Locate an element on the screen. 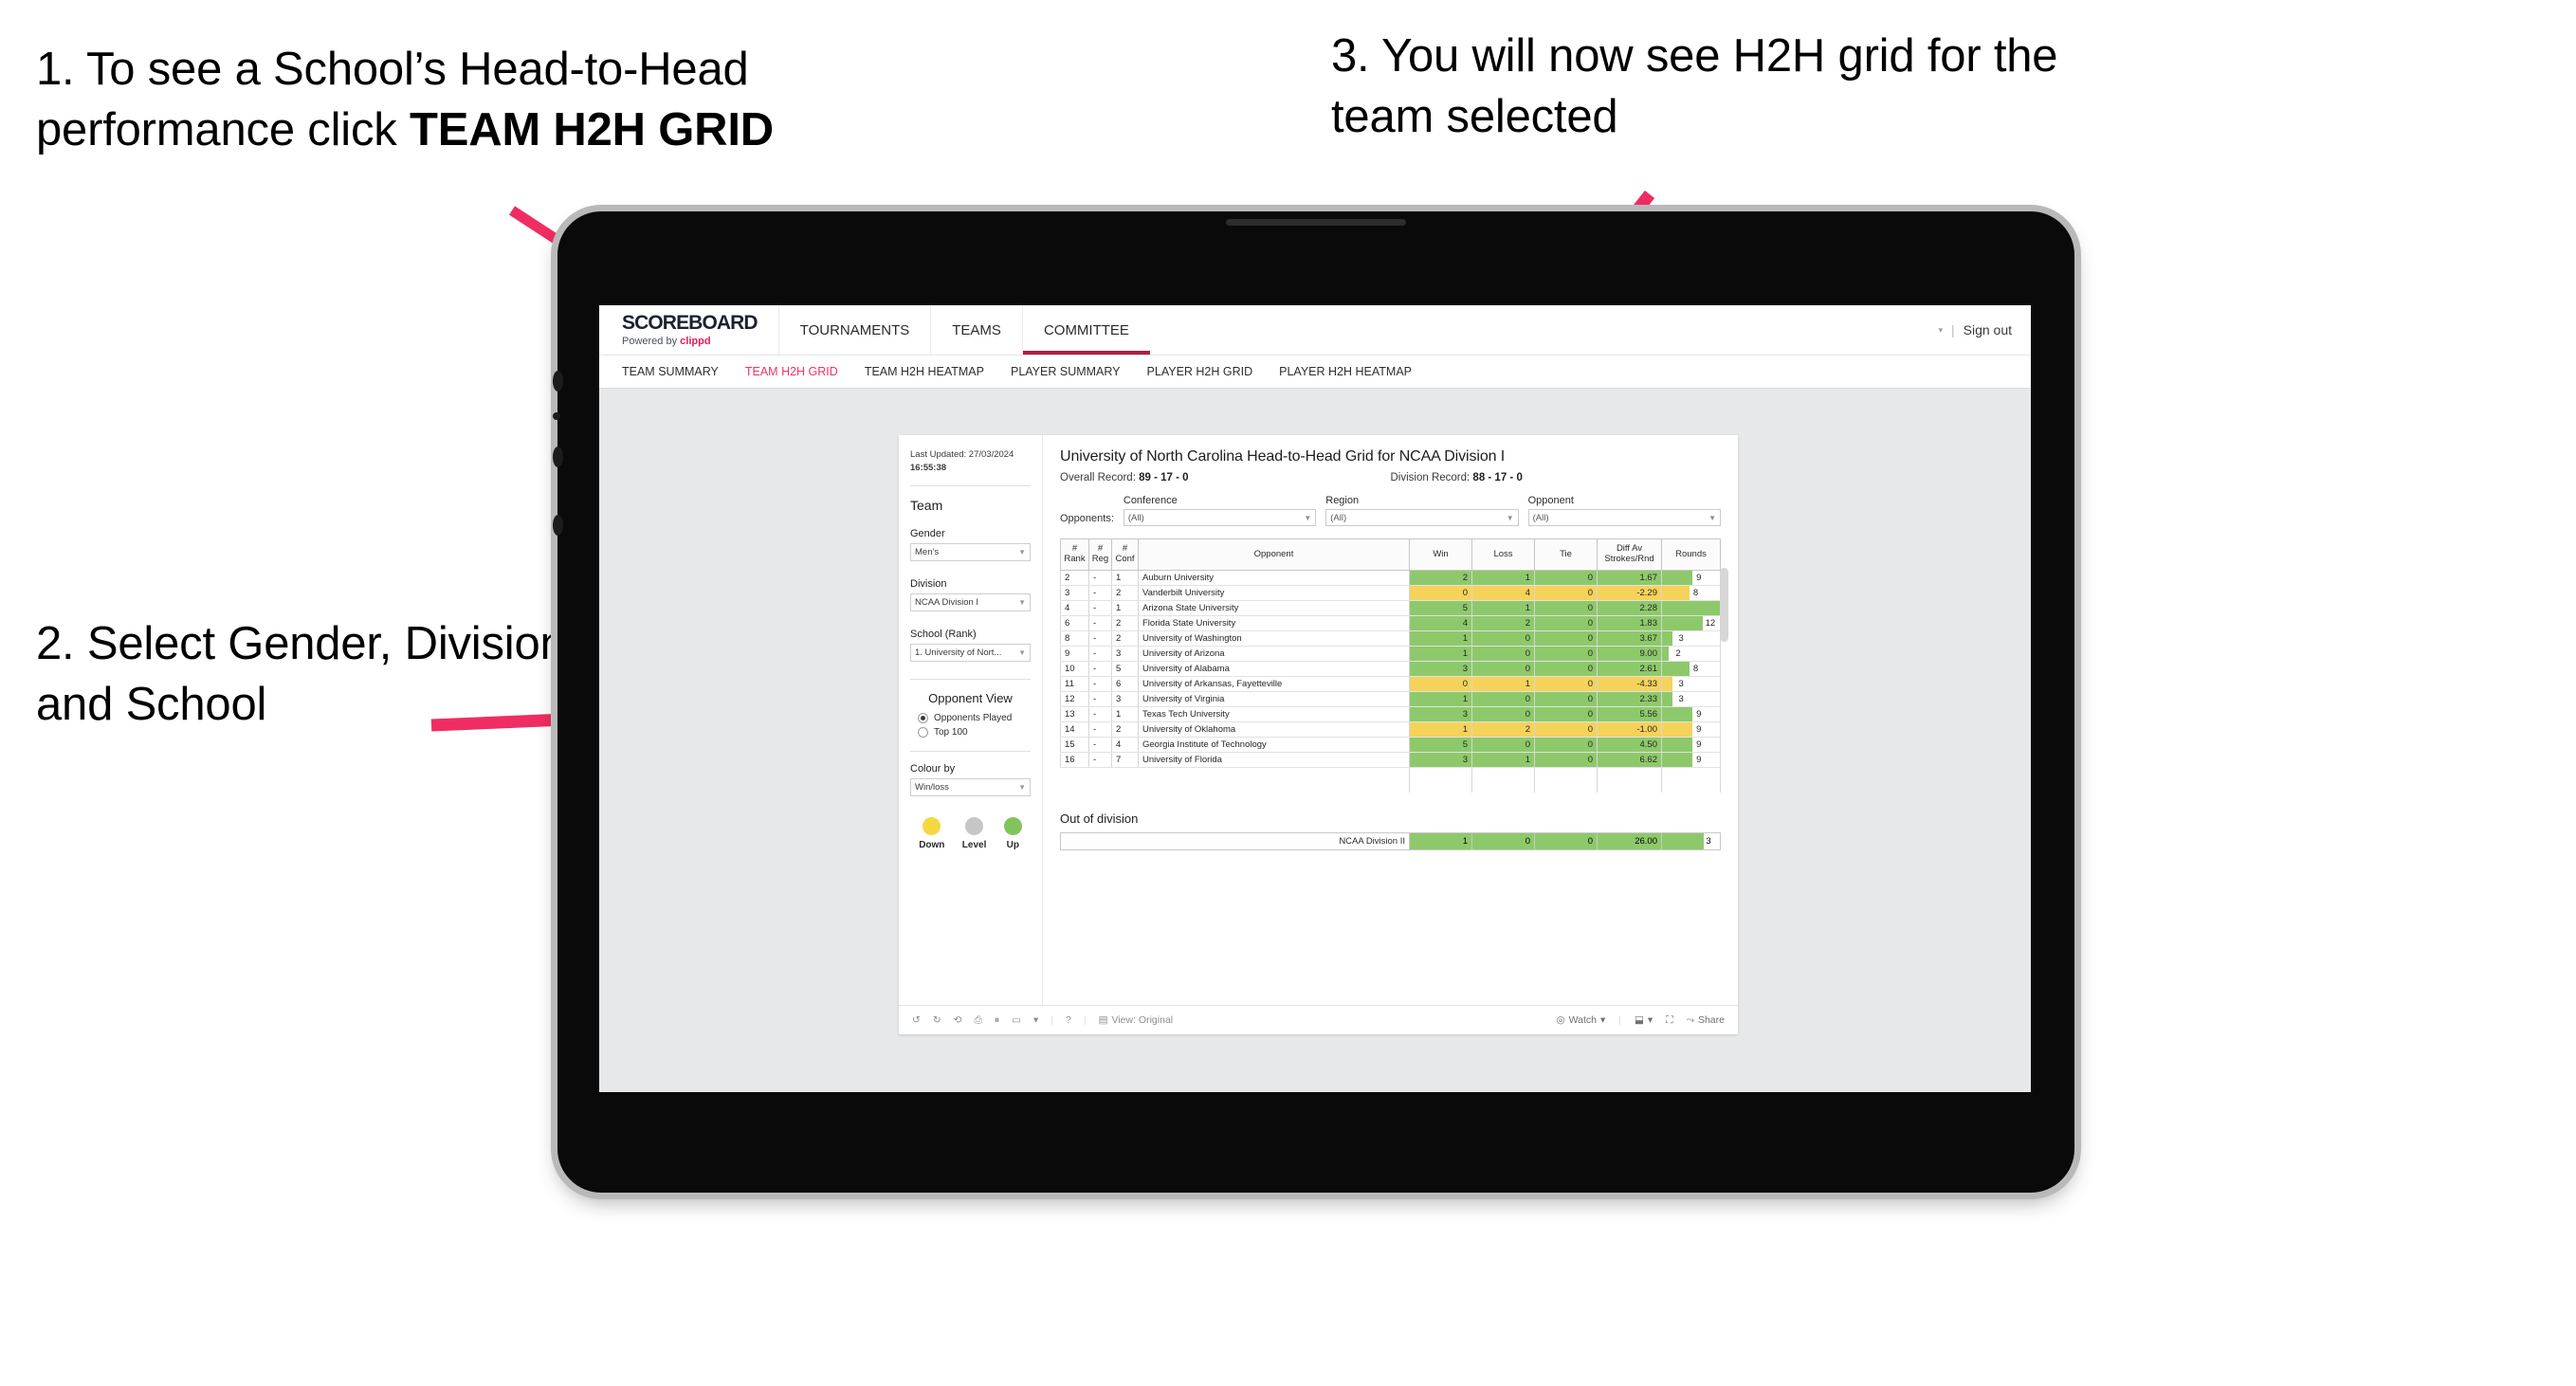 This screenshot has height=1386, width=2576. table-row: 6-2 Florida State University 4 2 0 1.83 12 is located at coordinates (1390, 623).